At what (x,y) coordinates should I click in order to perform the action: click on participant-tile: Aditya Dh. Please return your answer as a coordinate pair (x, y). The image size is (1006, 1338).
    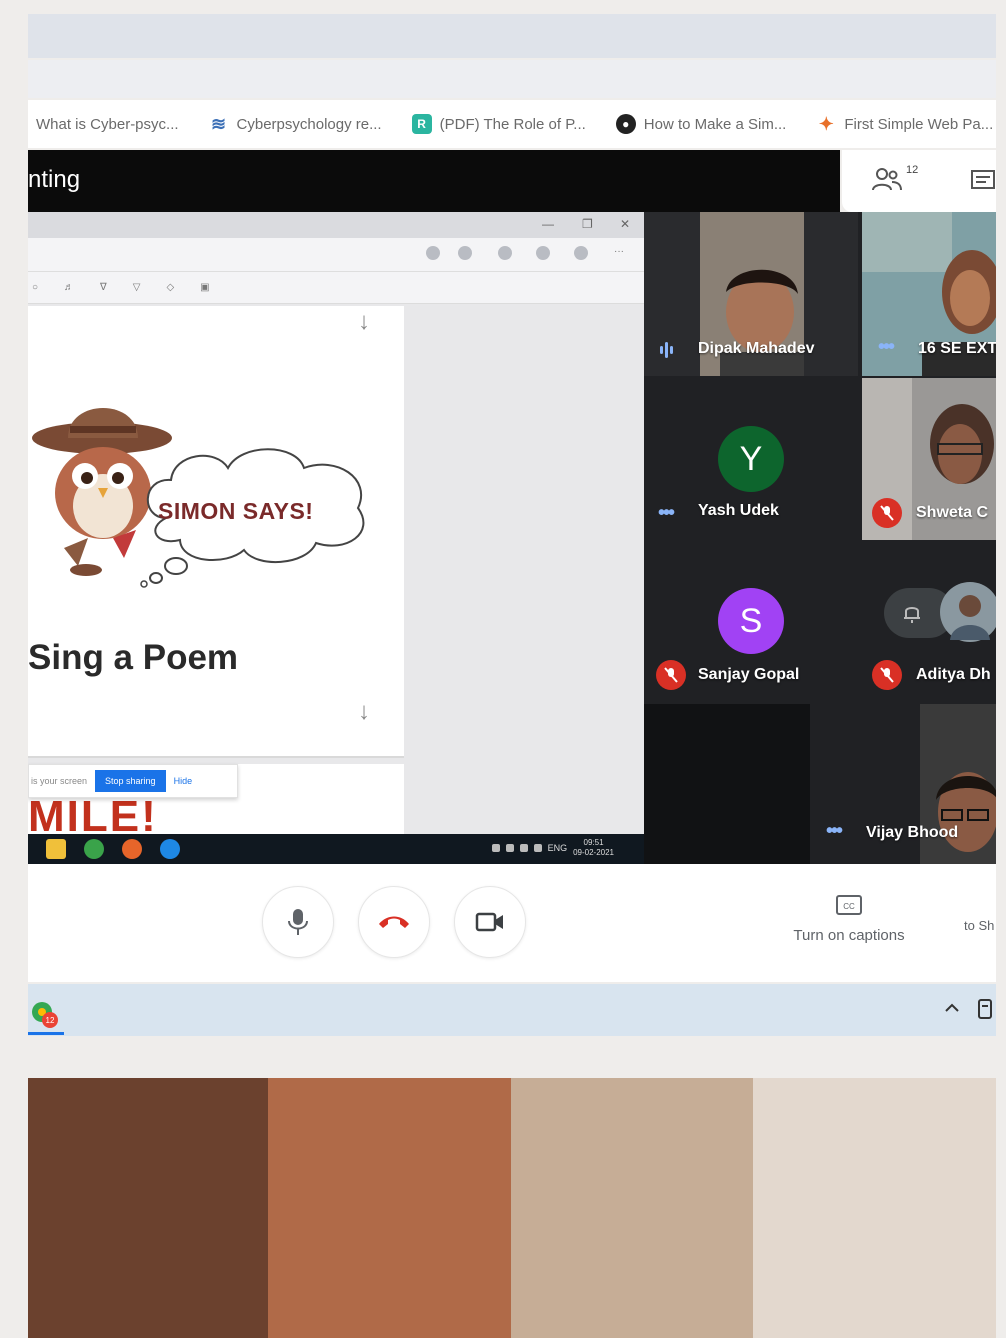
    Looking at the image, I should click on (929, 622).